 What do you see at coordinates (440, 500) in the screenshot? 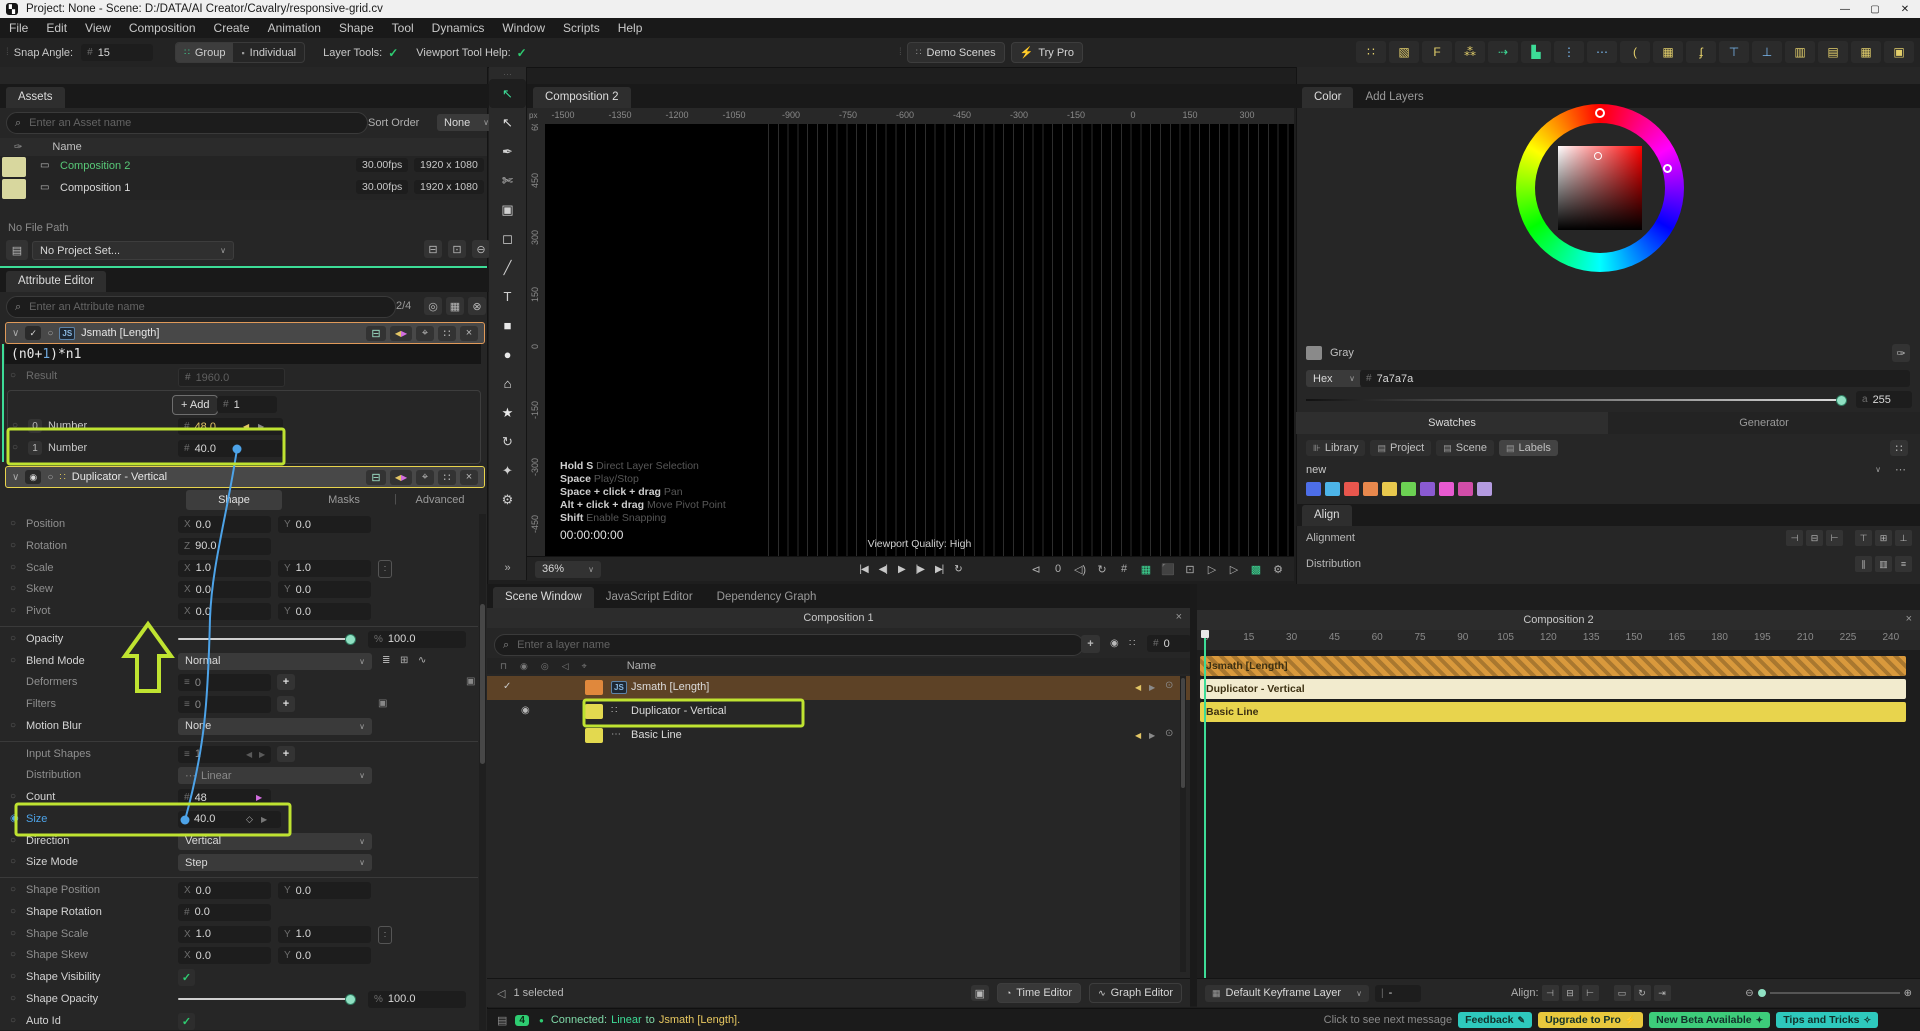
I see `dup-tab-advanced: Advanced` at bounding box center [440, 500].